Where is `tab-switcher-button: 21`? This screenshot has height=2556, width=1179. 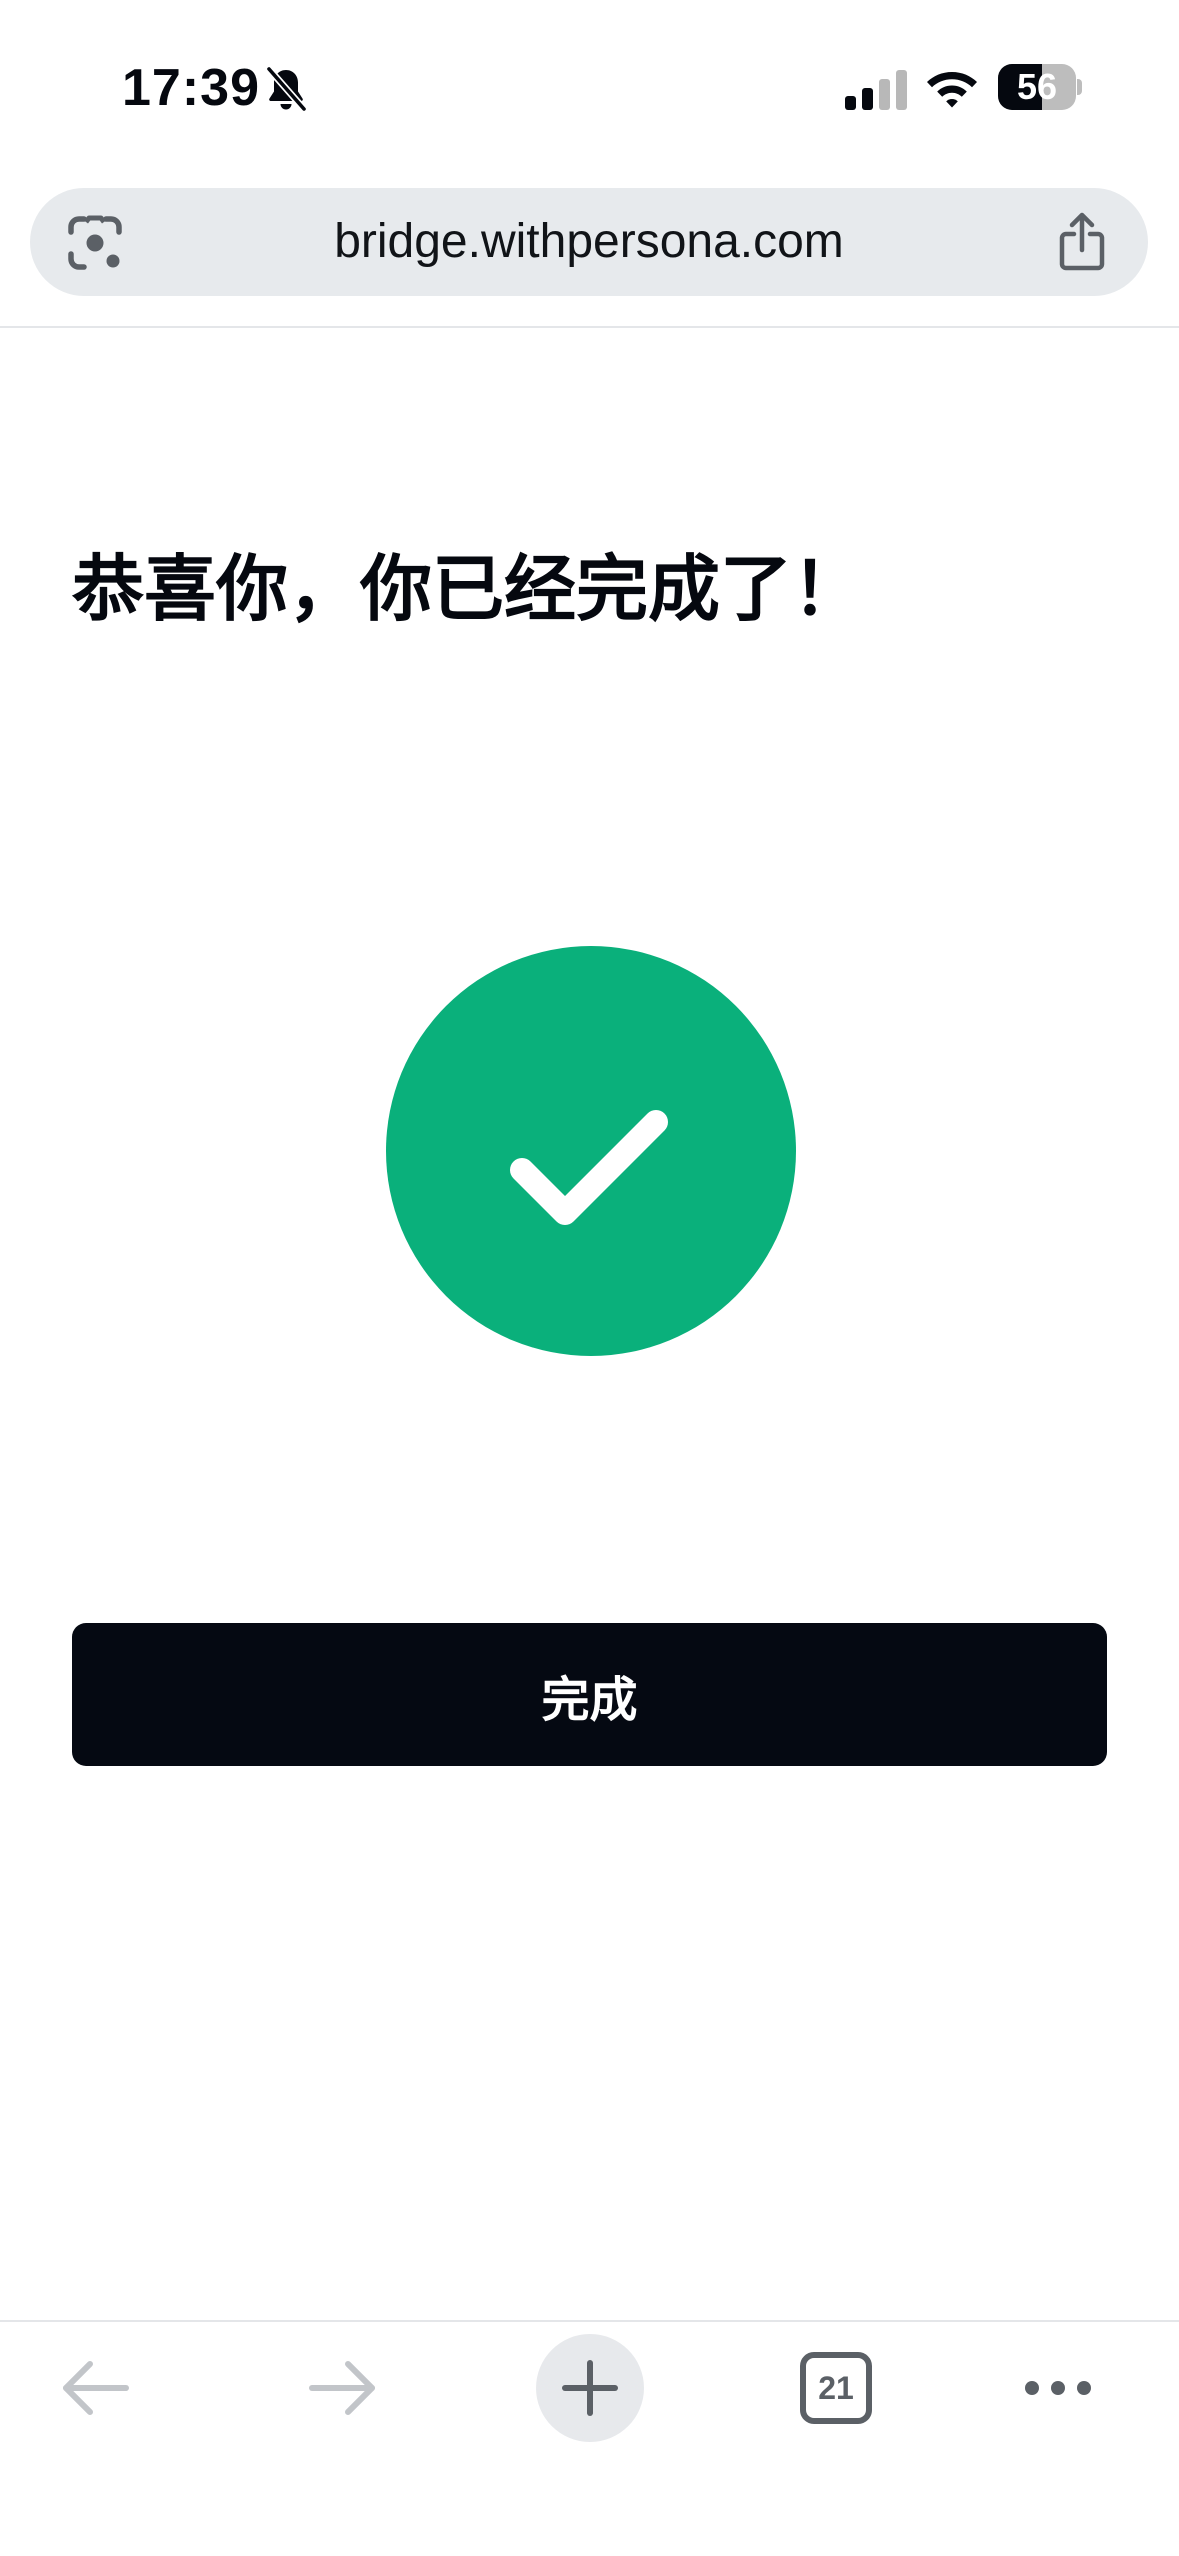 tab-switcher-button: 21 is located at coordinates (836, 2388).